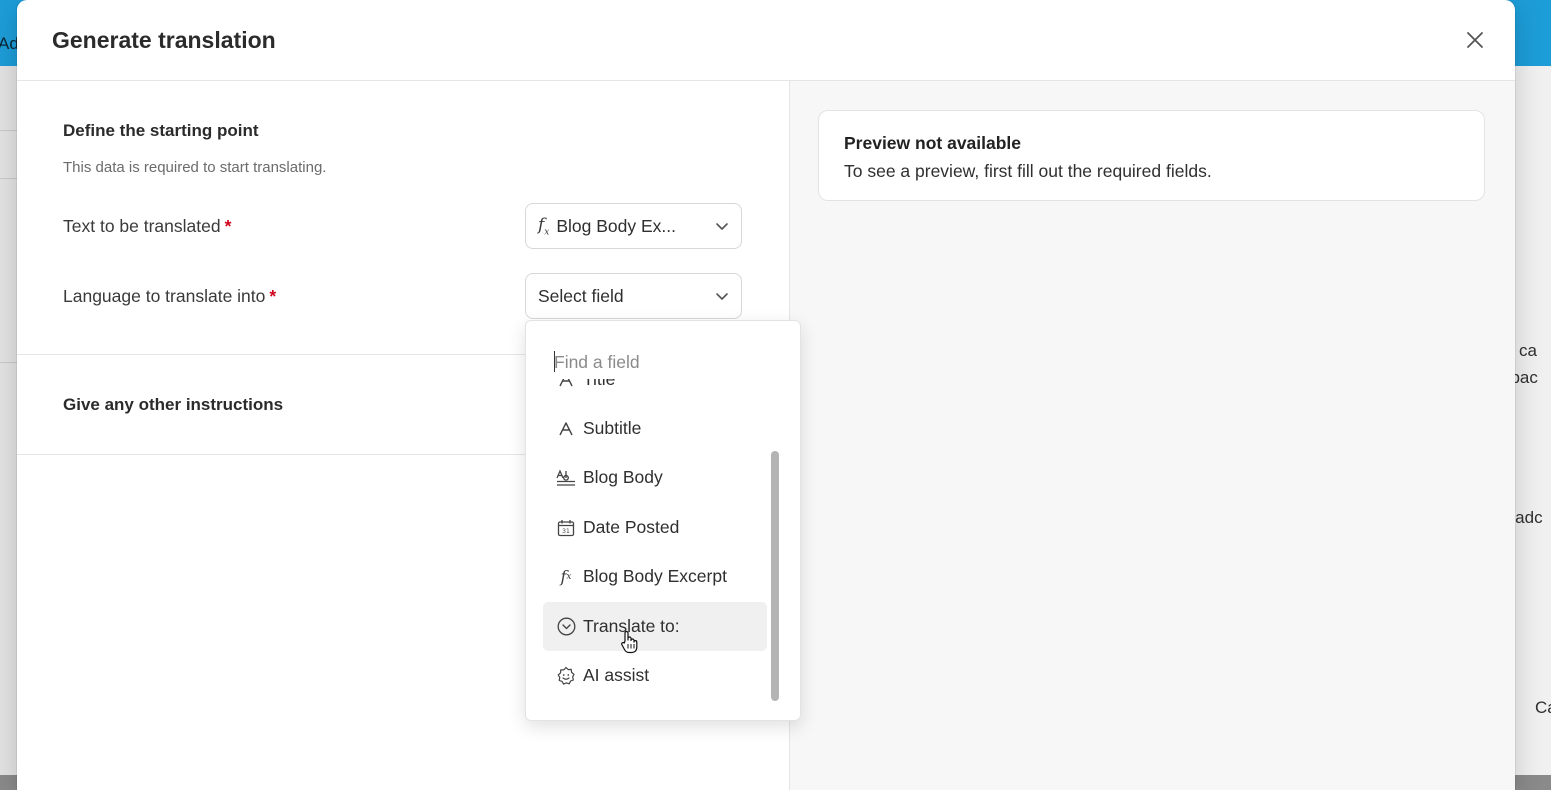 The height and width of the screenshot is (790, 1551). Describe the element at coordinates (142, 226) in the screenshot. I see `text-to-translate-label-text: Text to be translated` at that location.